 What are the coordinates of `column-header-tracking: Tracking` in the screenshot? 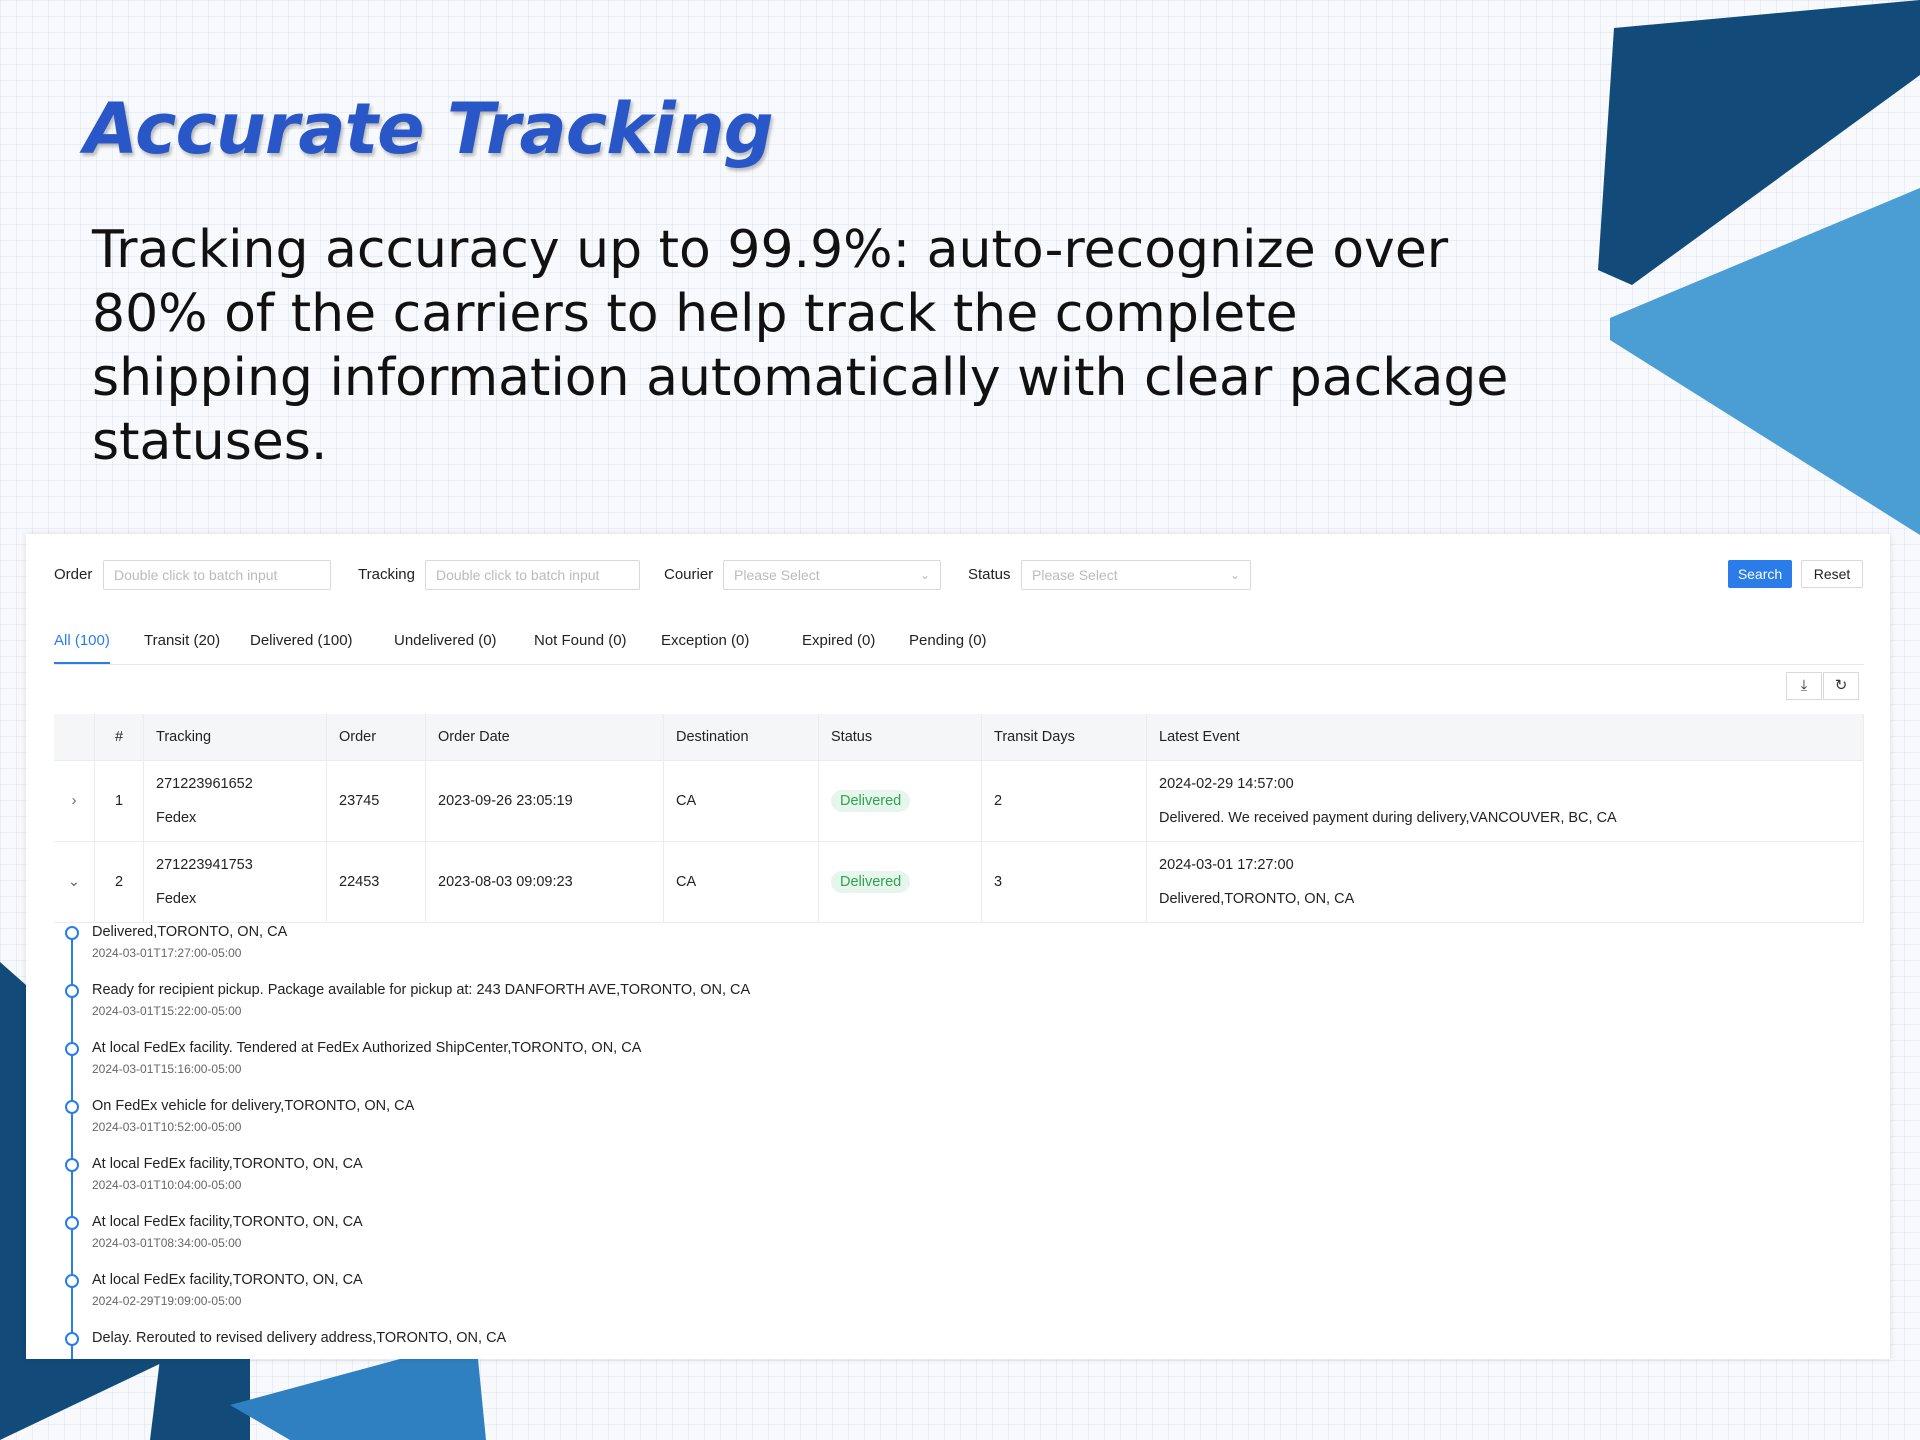 It's located at (235, 737).